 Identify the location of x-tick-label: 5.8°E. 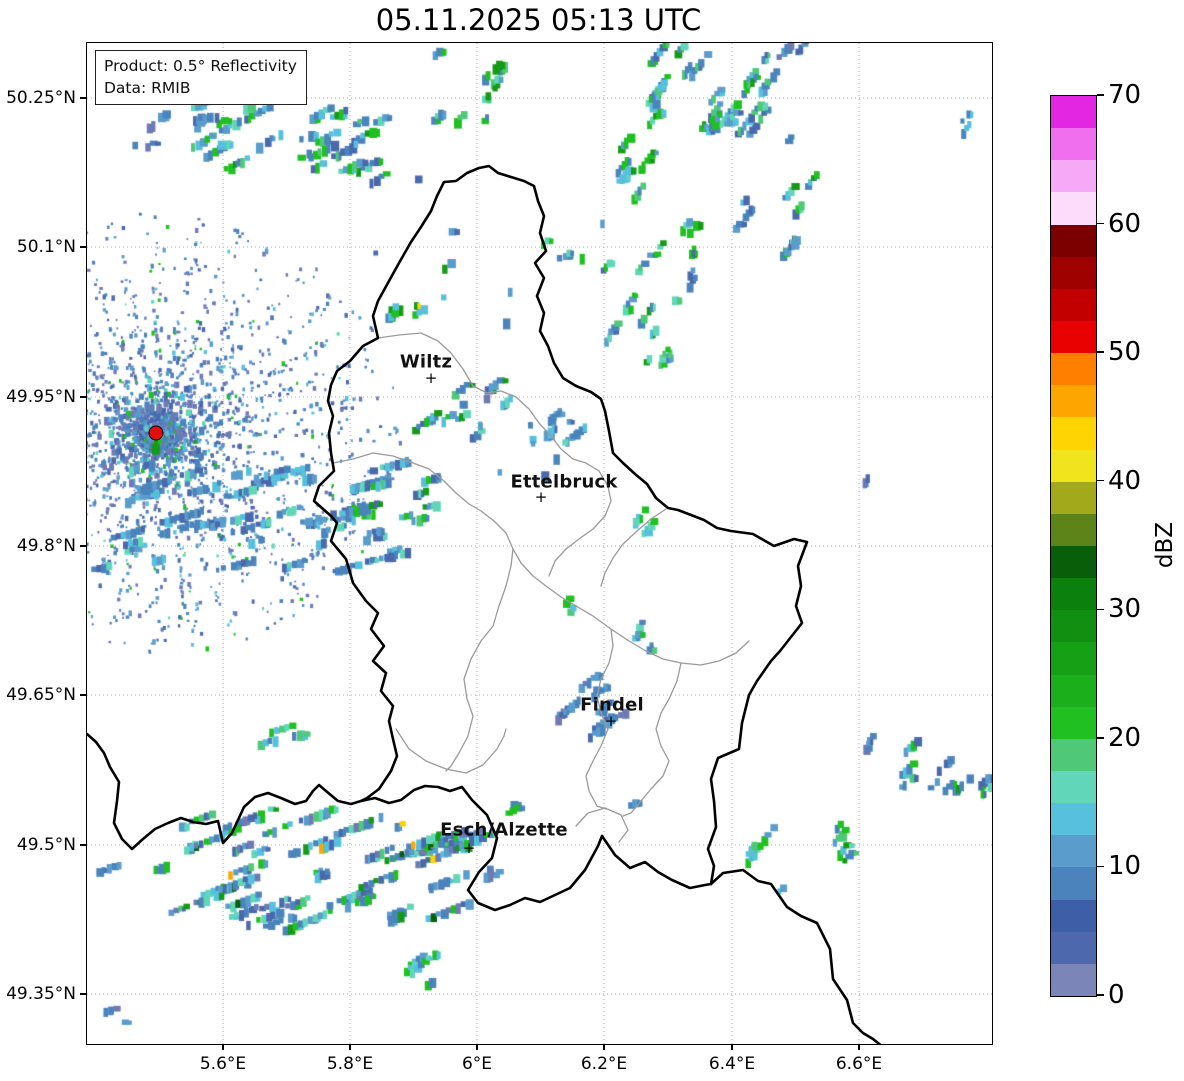
(350, 1064).